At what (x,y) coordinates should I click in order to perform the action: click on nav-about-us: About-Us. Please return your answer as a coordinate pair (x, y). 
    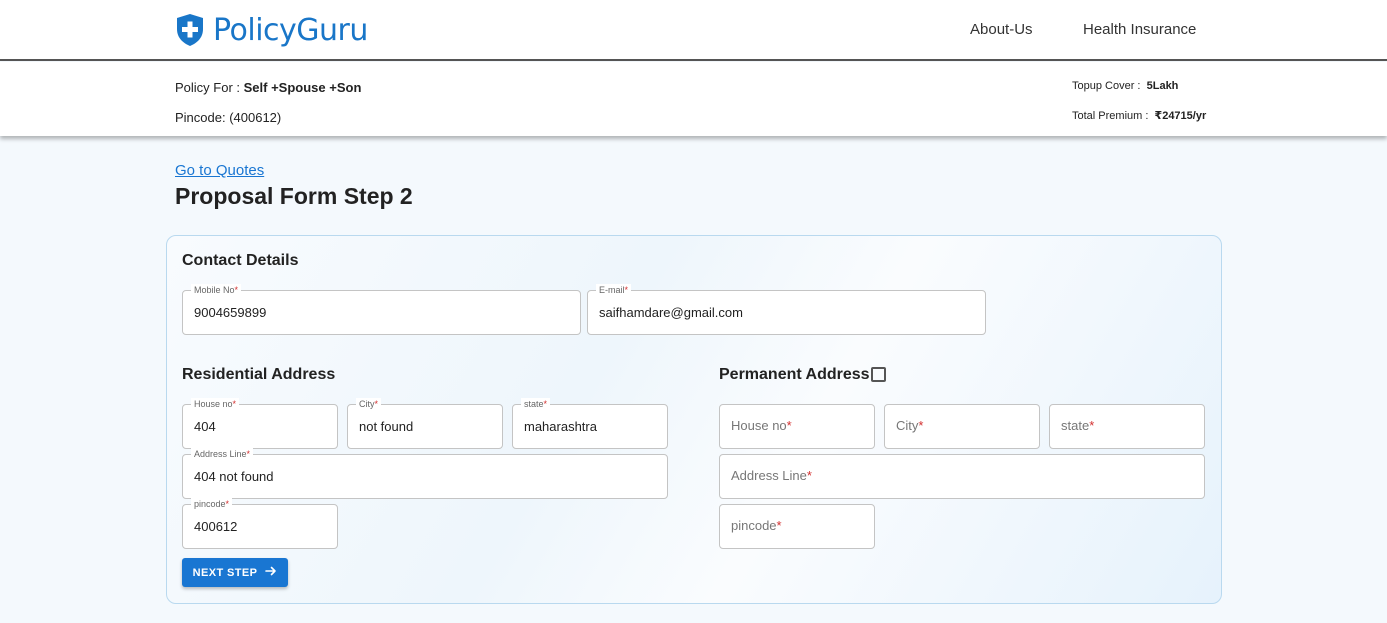
    Looking at the image, I should click on (1001, 29).